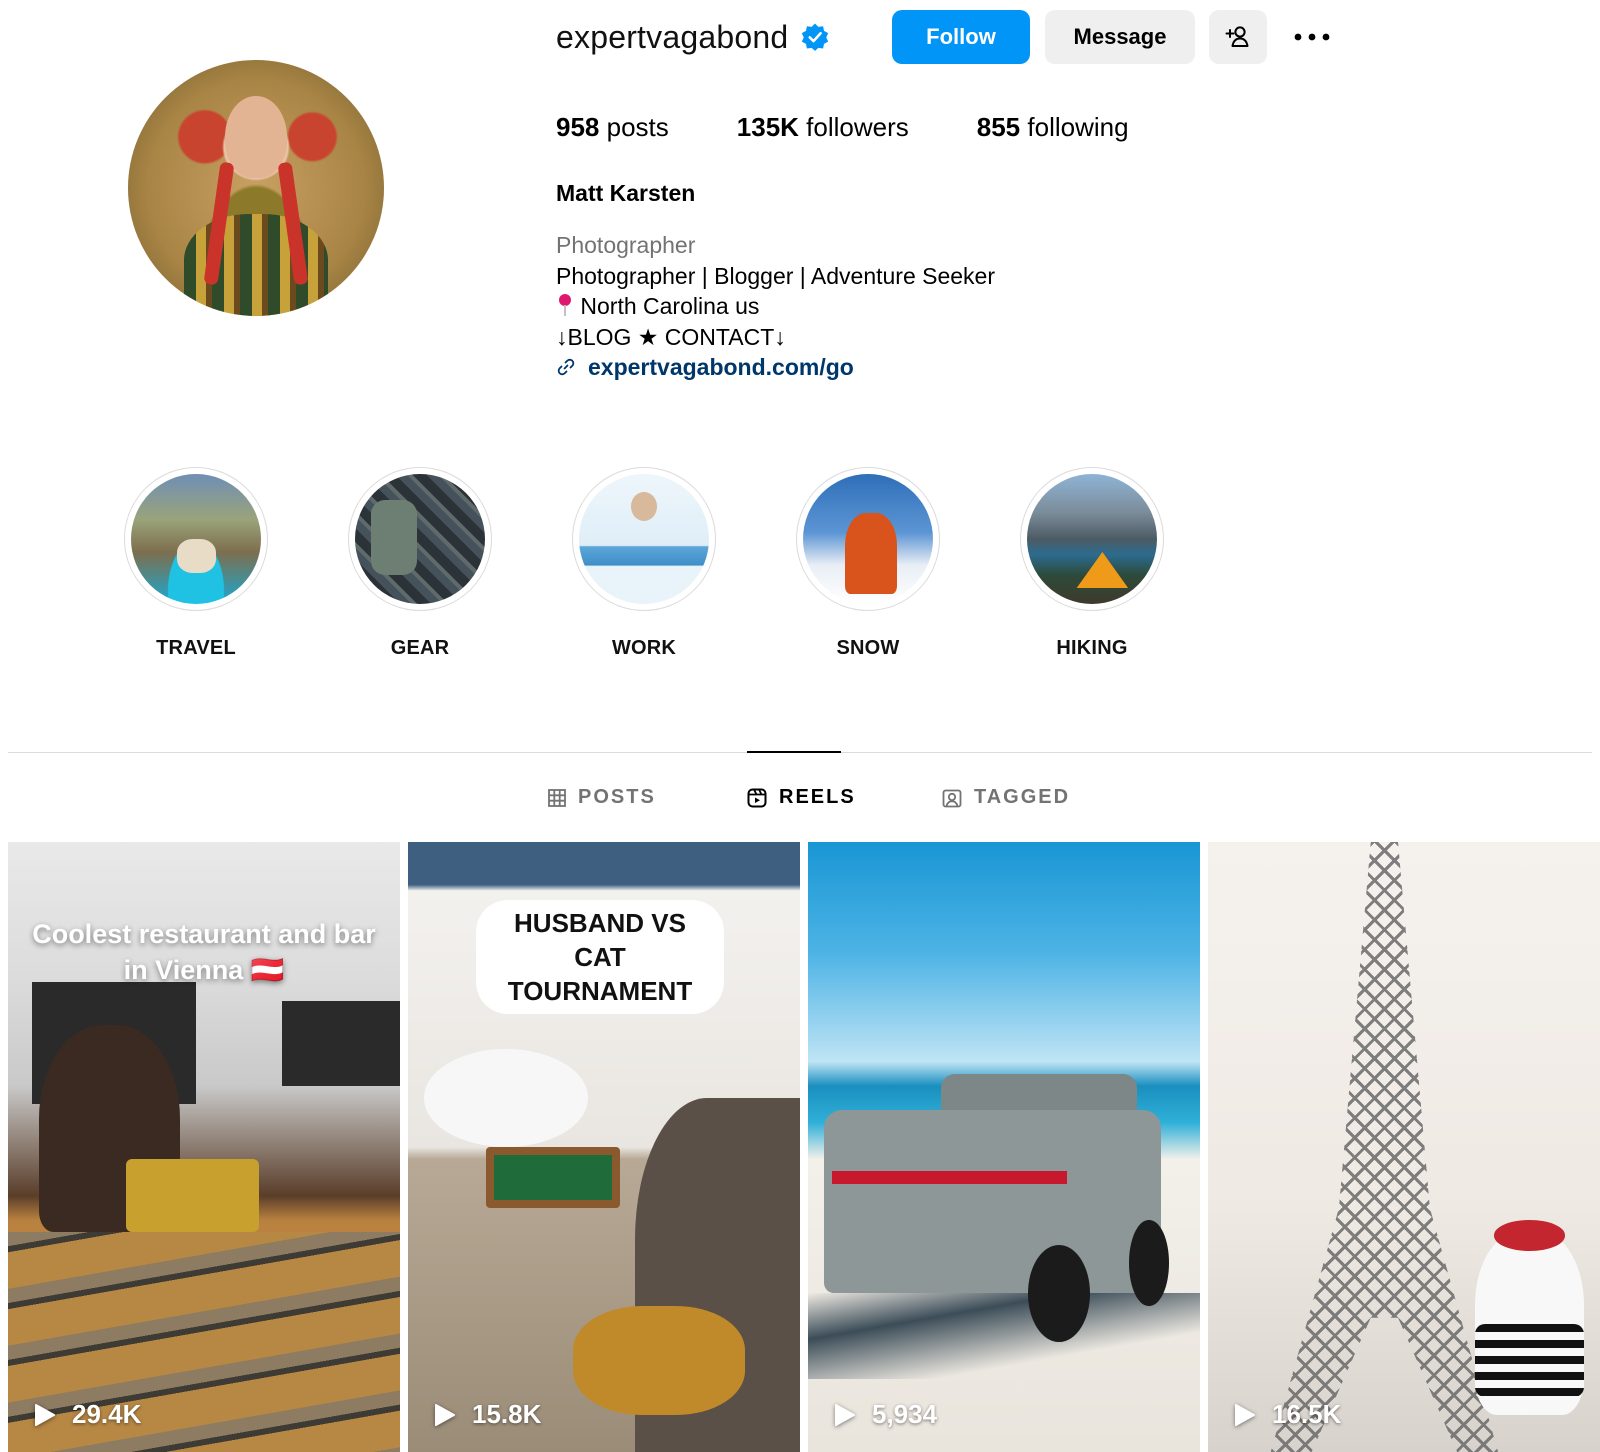  Describe the element at coordinates (637, 127) in the screenshot. I see `posts-label: posts` at that location.